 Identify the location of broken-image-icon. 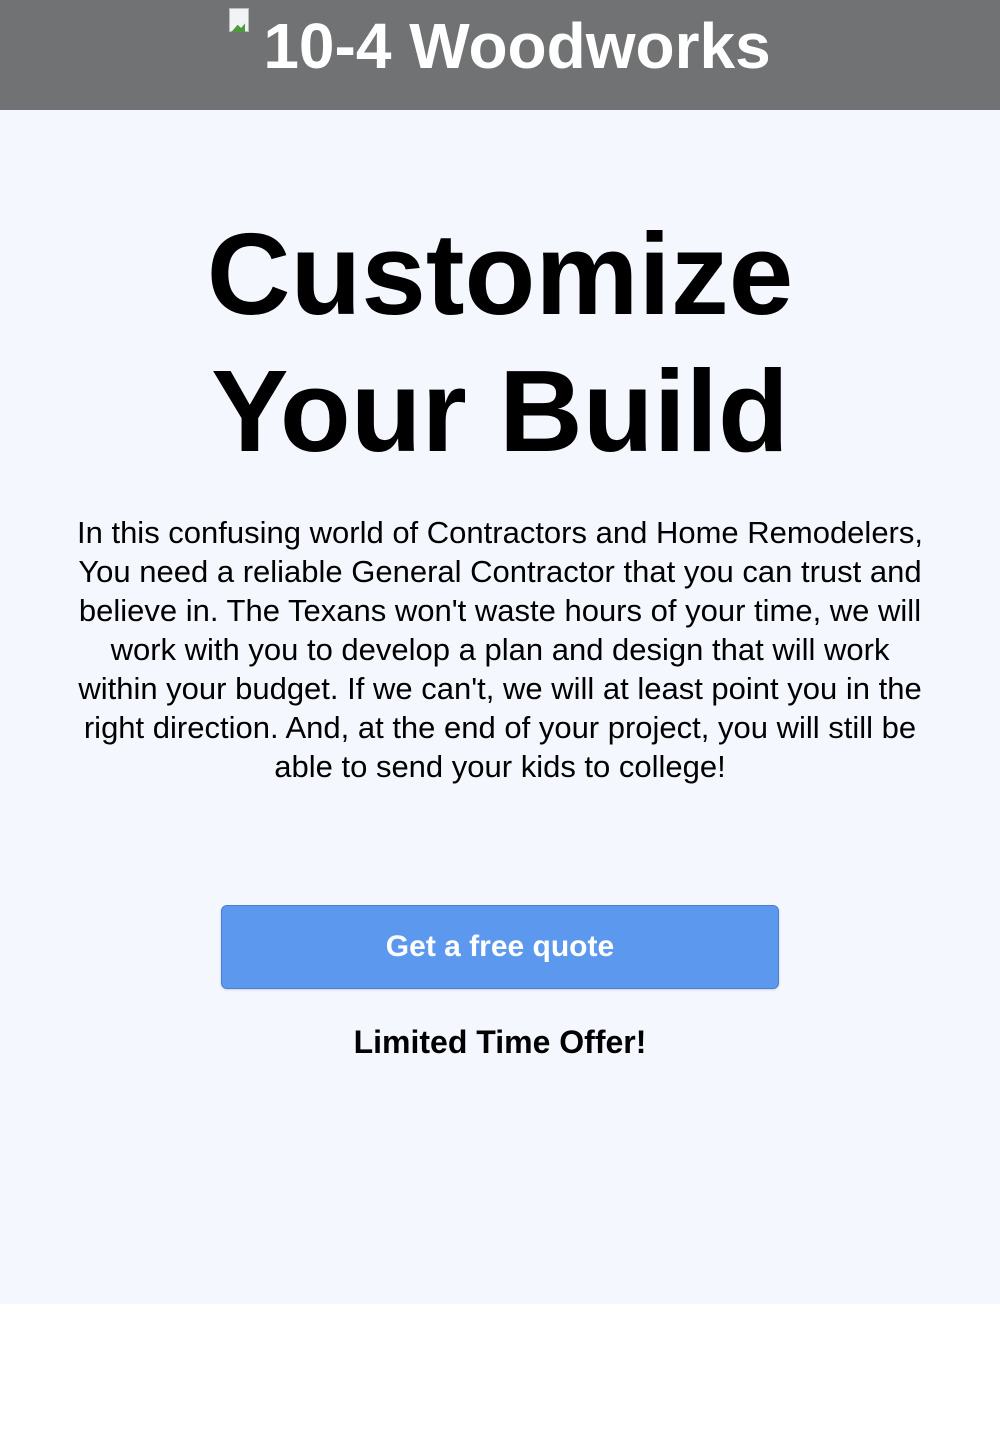
(246, 24).